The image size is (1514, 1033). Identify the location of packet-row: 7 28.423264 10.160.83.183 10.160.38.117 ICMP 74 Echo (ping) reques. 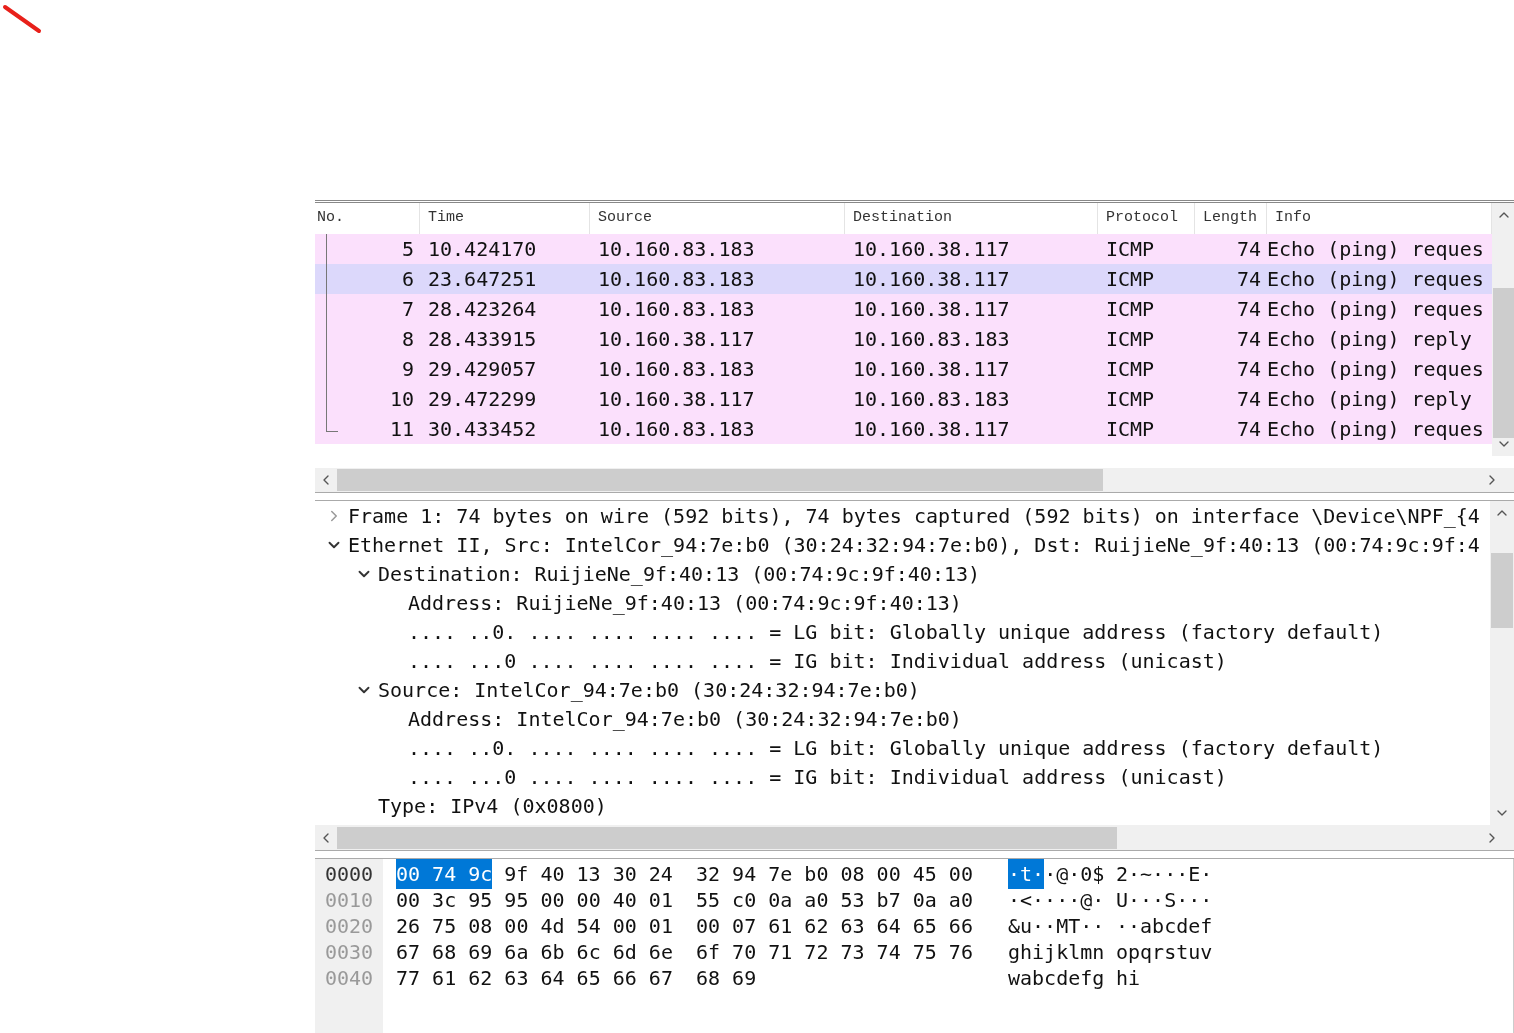
(903, 309).